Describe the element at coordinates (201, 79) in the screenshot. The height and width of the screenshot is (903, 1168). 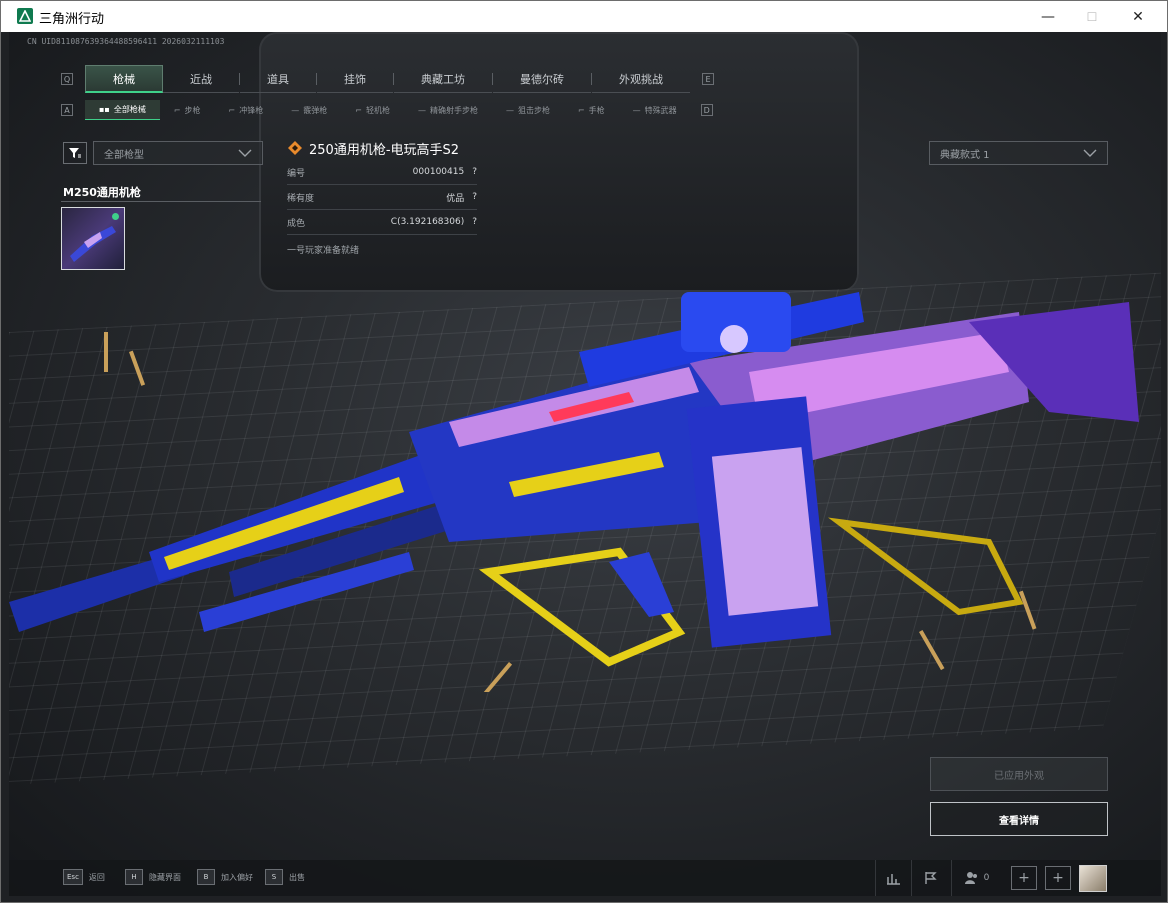
I see `tab-melee: 近战` at that location.